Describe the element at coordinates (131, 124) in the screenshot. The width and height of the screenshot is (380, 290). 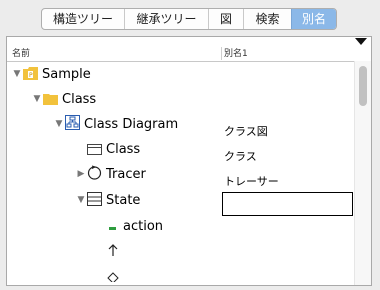
I see `tree-label: Class Diagram` at that location.